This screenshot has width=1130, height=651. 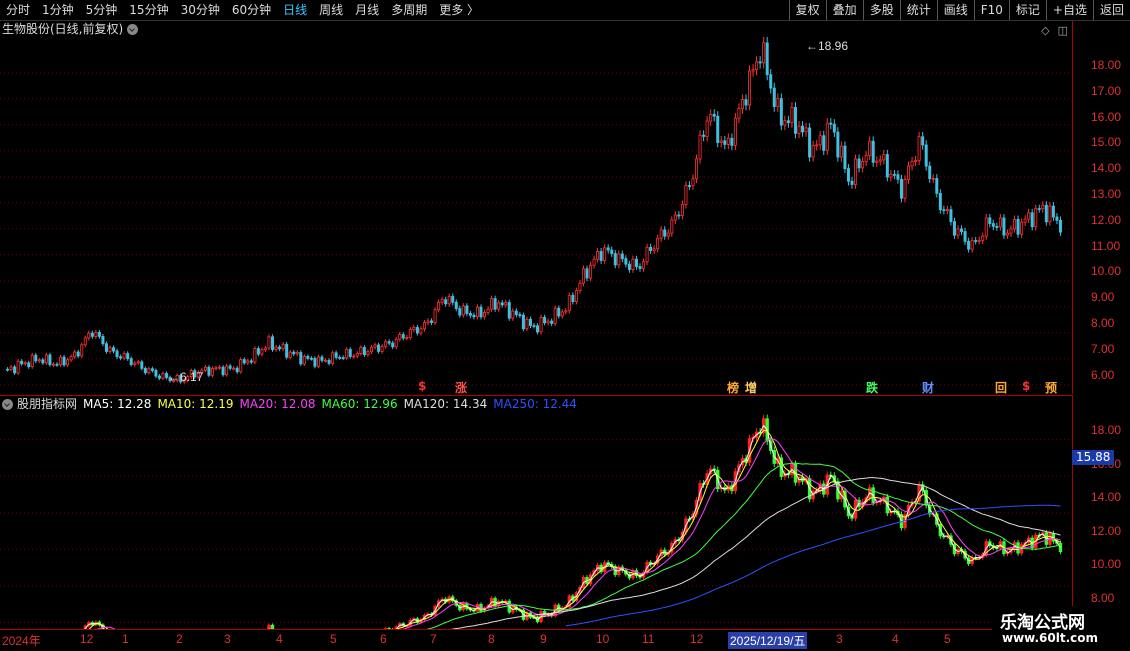 I want to click on ma-legend-item: MA20: 12.08, so click(x=277, y=404).